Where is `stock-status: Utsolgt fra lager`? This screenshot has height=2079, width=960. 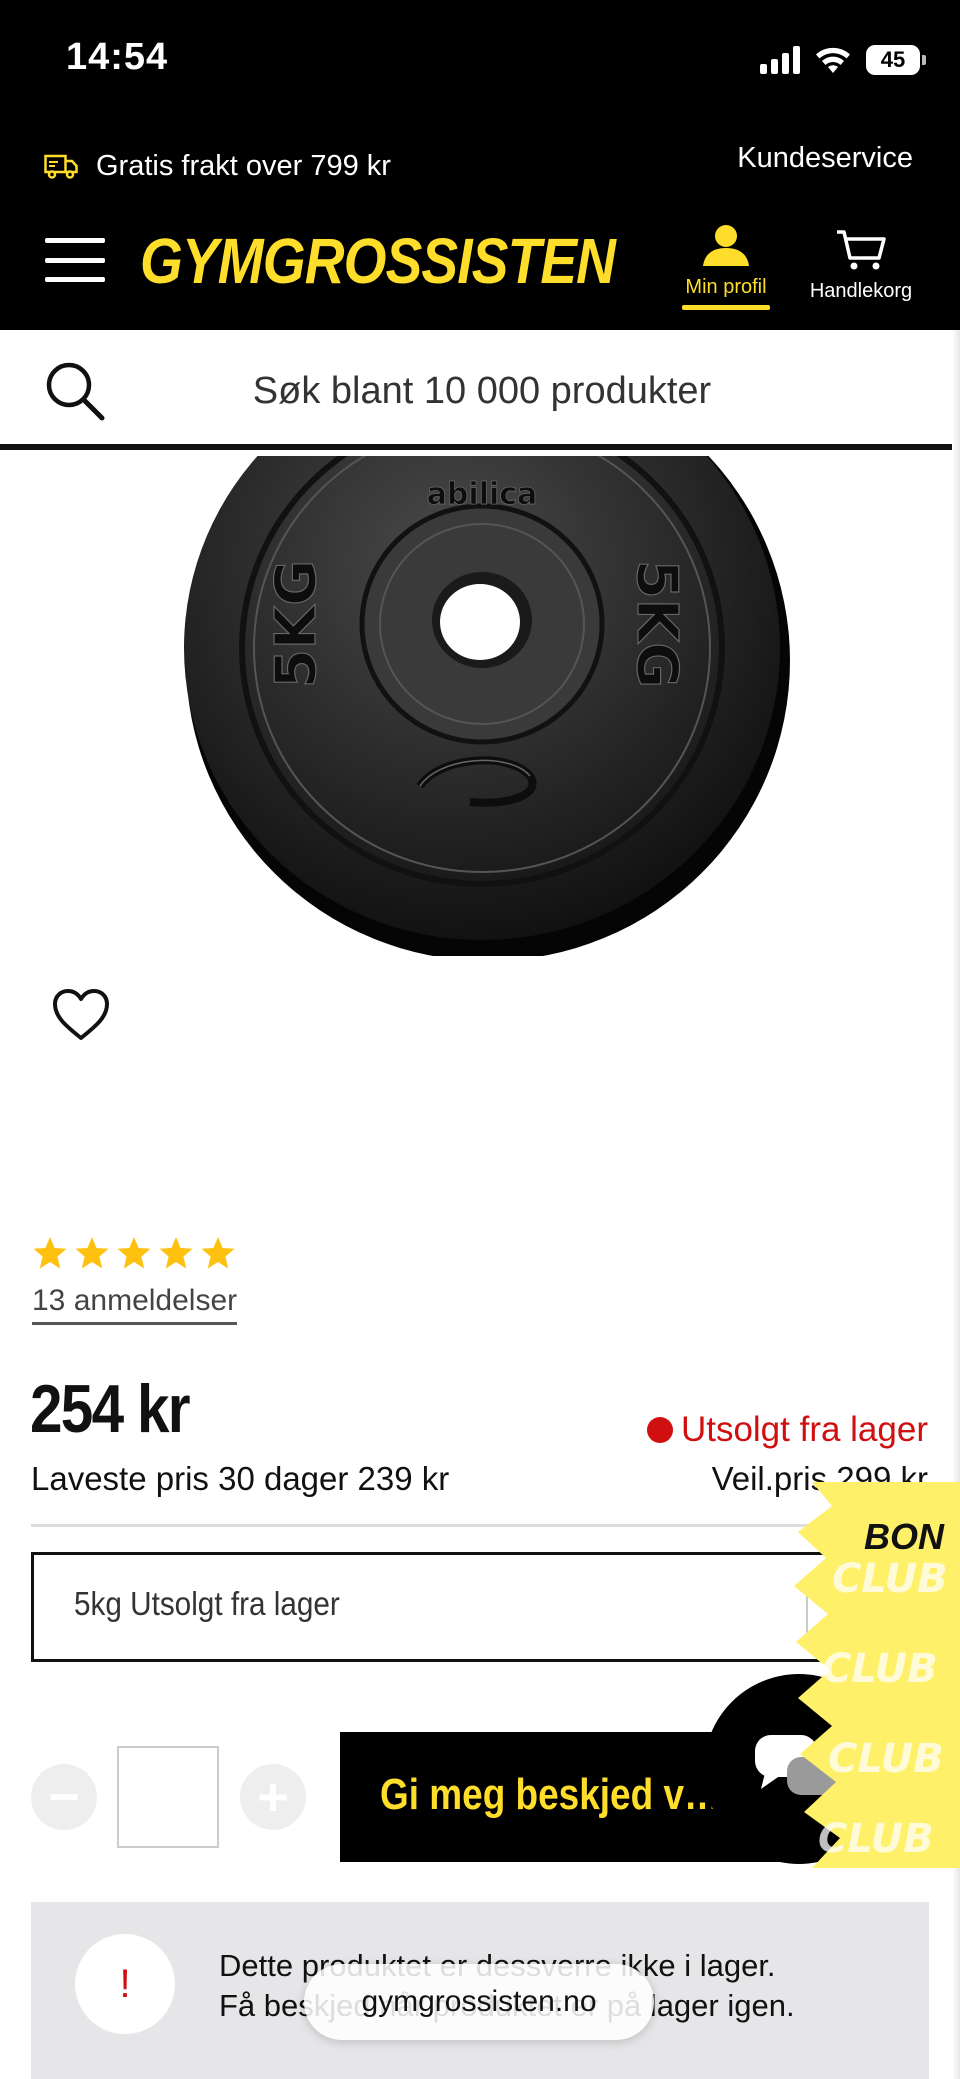 stock-status: Utsolgt fra lager is located at coordinates (787, 1430).